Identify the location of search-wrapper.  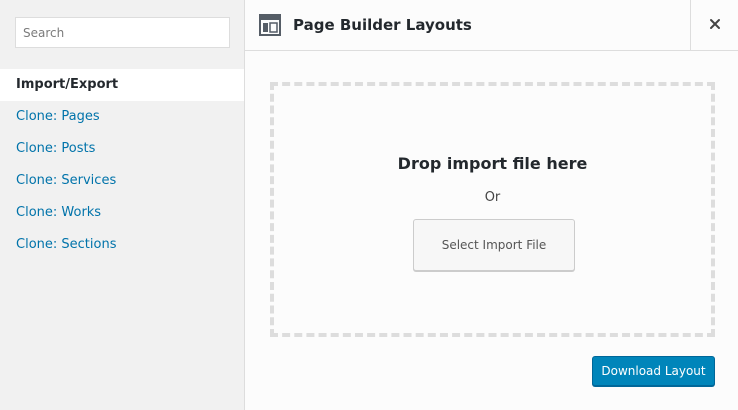
(122, 32).